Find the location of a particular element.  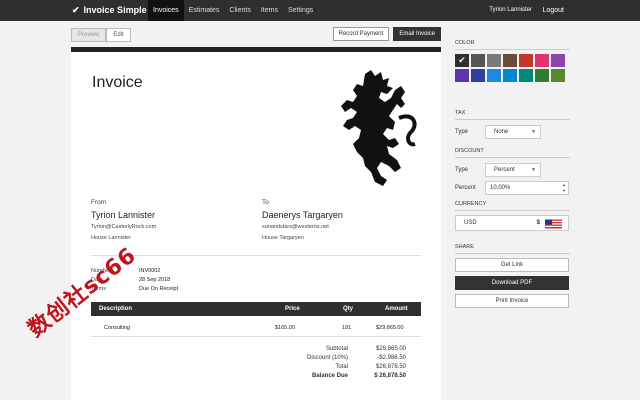

invoice-number: INV0002 is located at coordinates (150, 271).